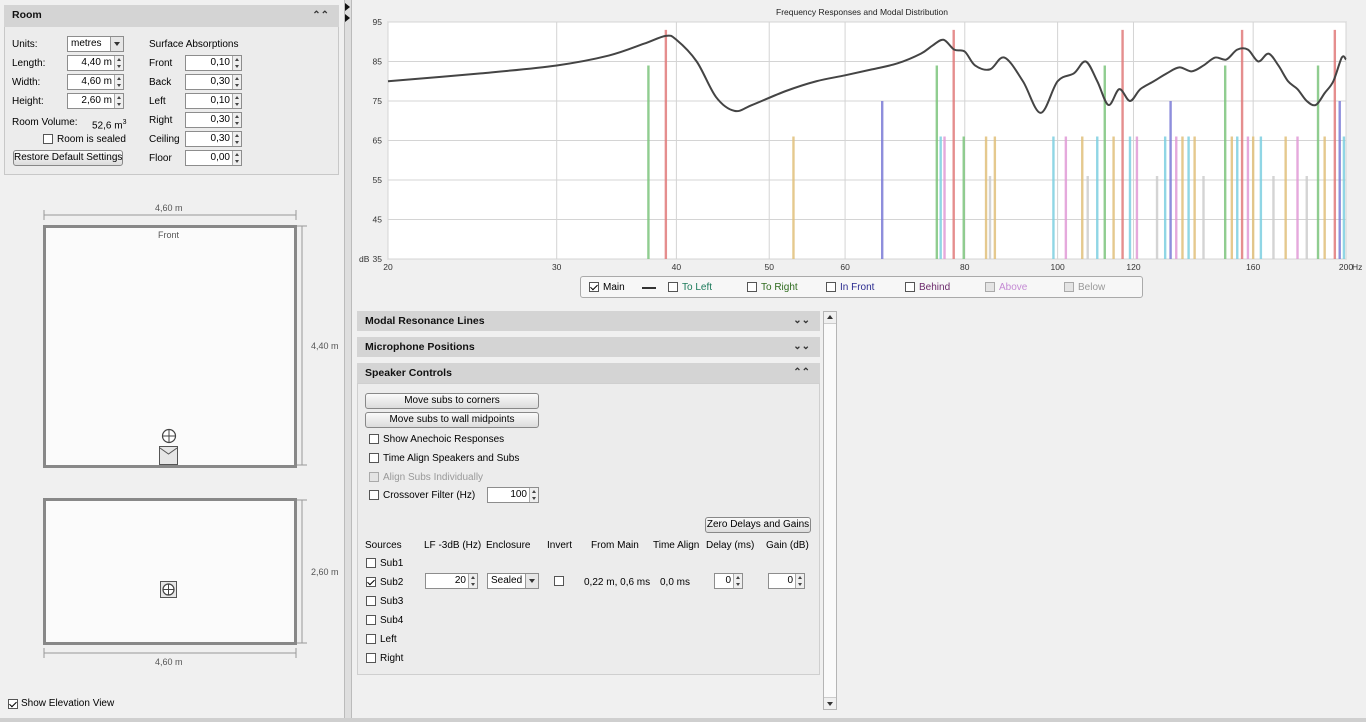  What do you see at coordinates (831, 287) in the screenshot?
I see `legend-checkbox-in-front` at bounding box center [831, 287].